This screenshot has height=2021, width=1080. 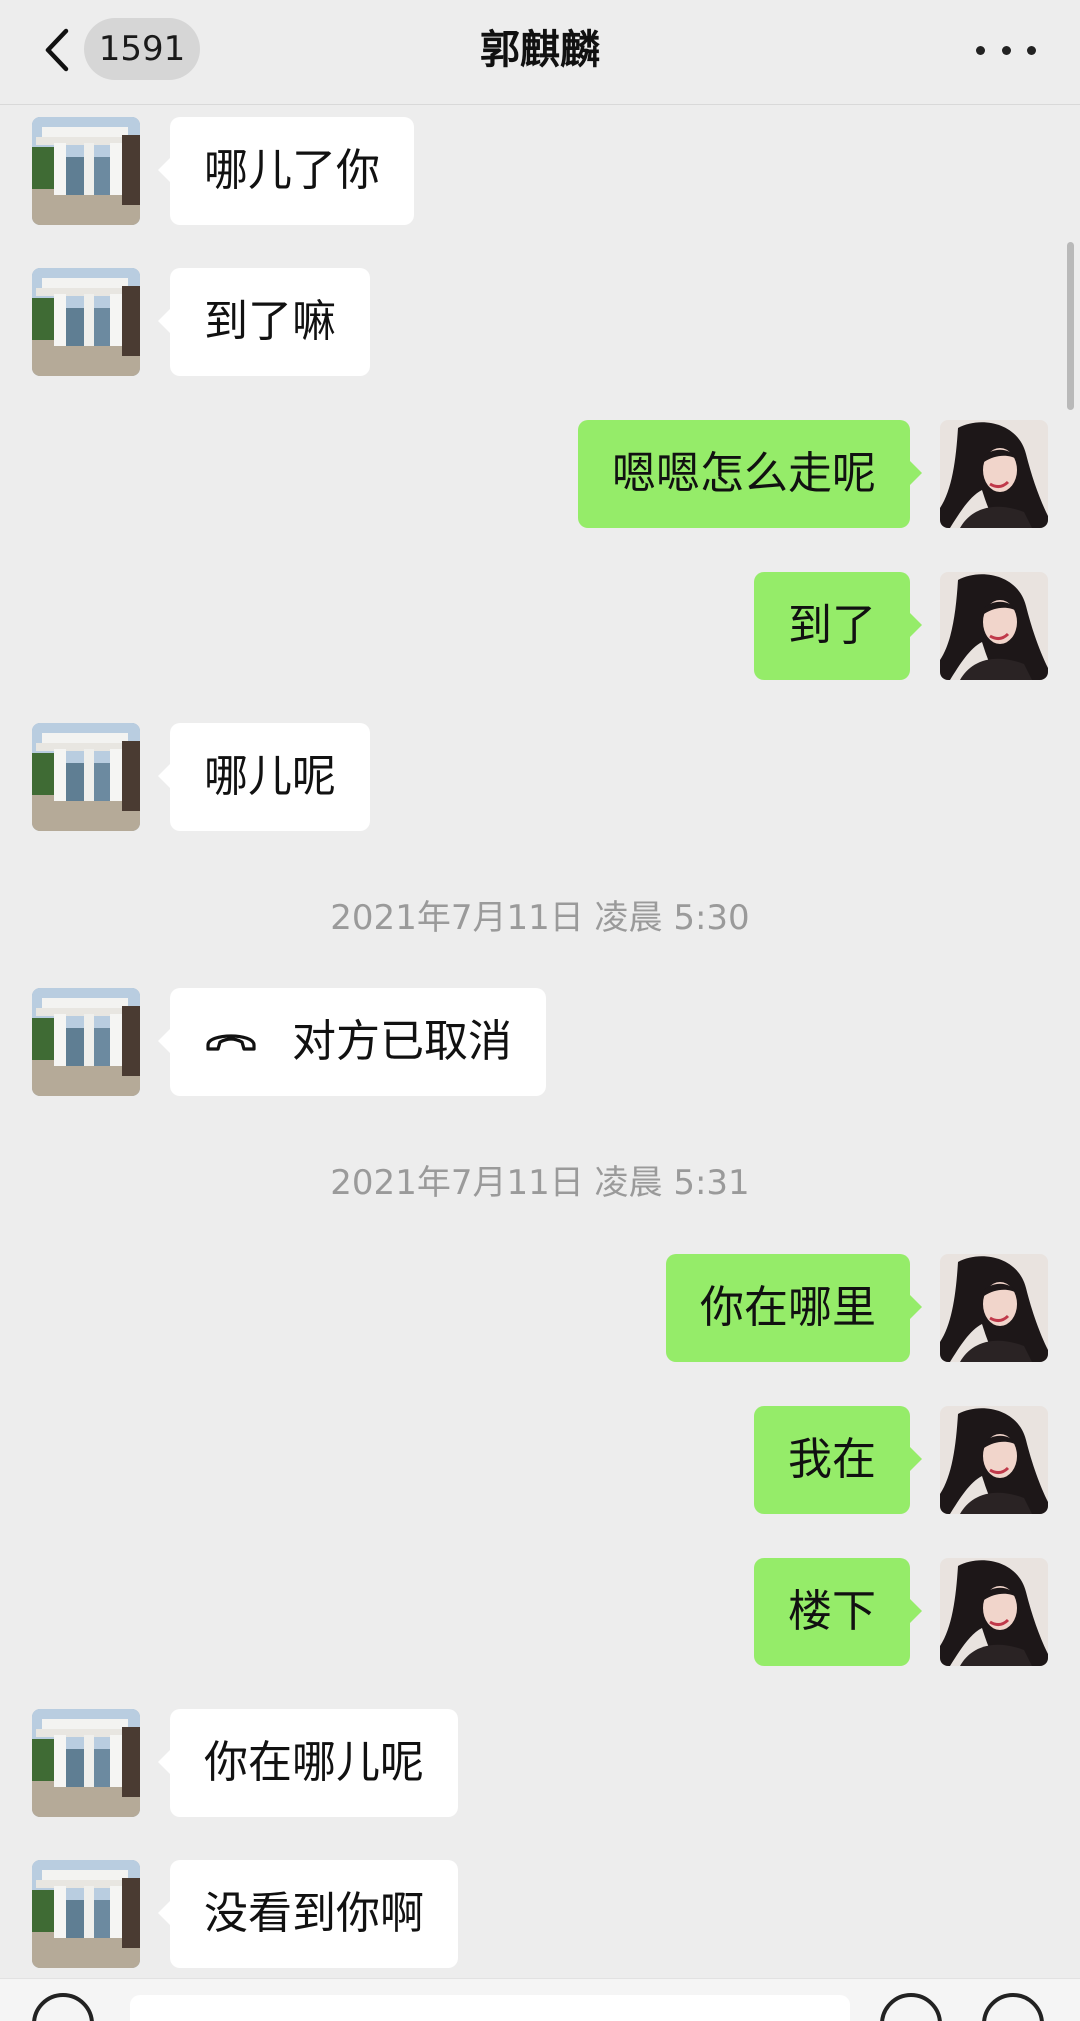 I want to click on message-input, so click(x=490, y=2008).